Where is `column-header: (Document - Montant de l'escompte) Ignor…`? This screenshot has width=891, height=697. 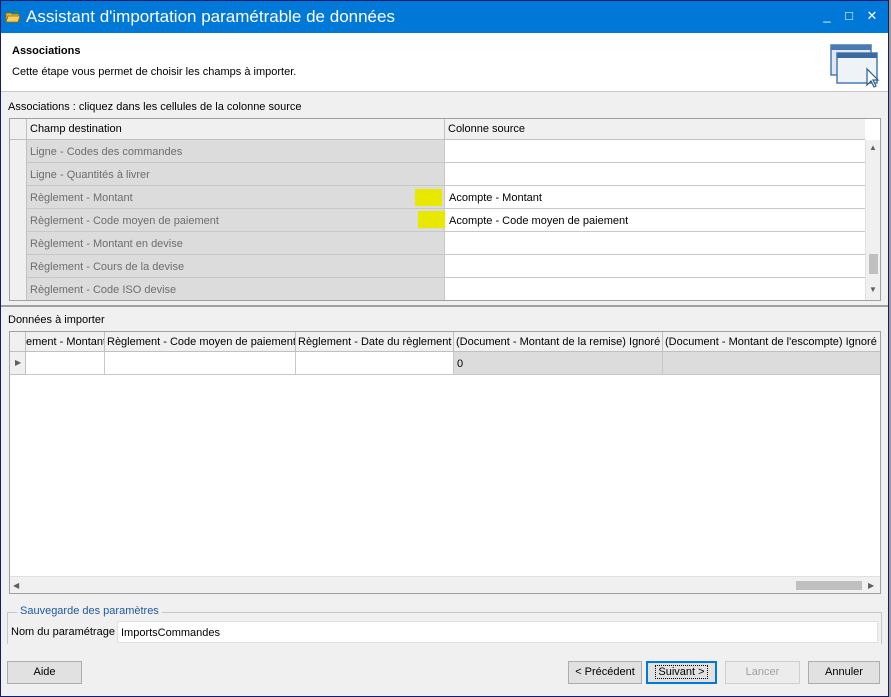
column-header: (Document - Montant de l'escompte) Ignor… is located at coordinates (771, 342).